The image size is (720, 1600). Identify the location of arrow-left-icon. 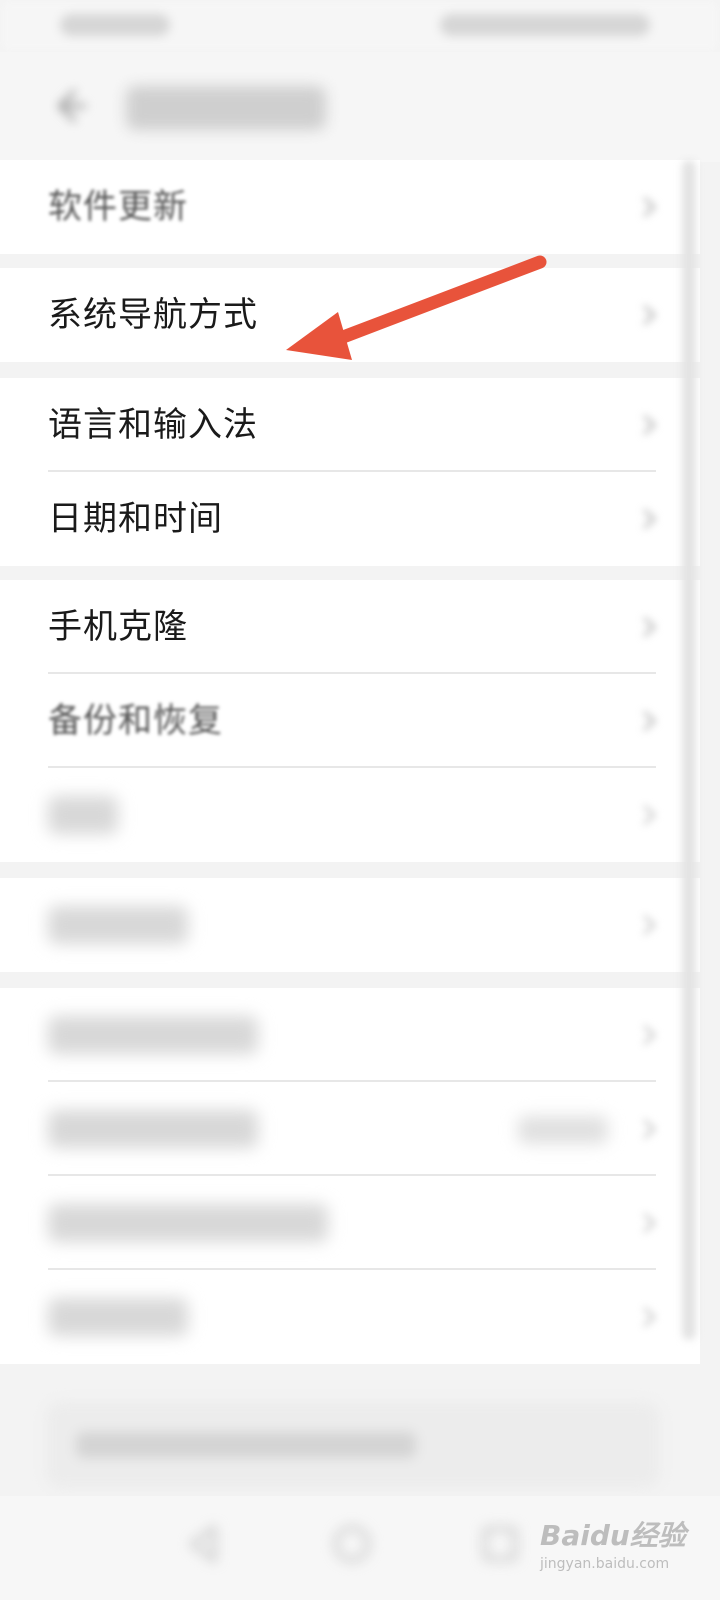
(68, 106).